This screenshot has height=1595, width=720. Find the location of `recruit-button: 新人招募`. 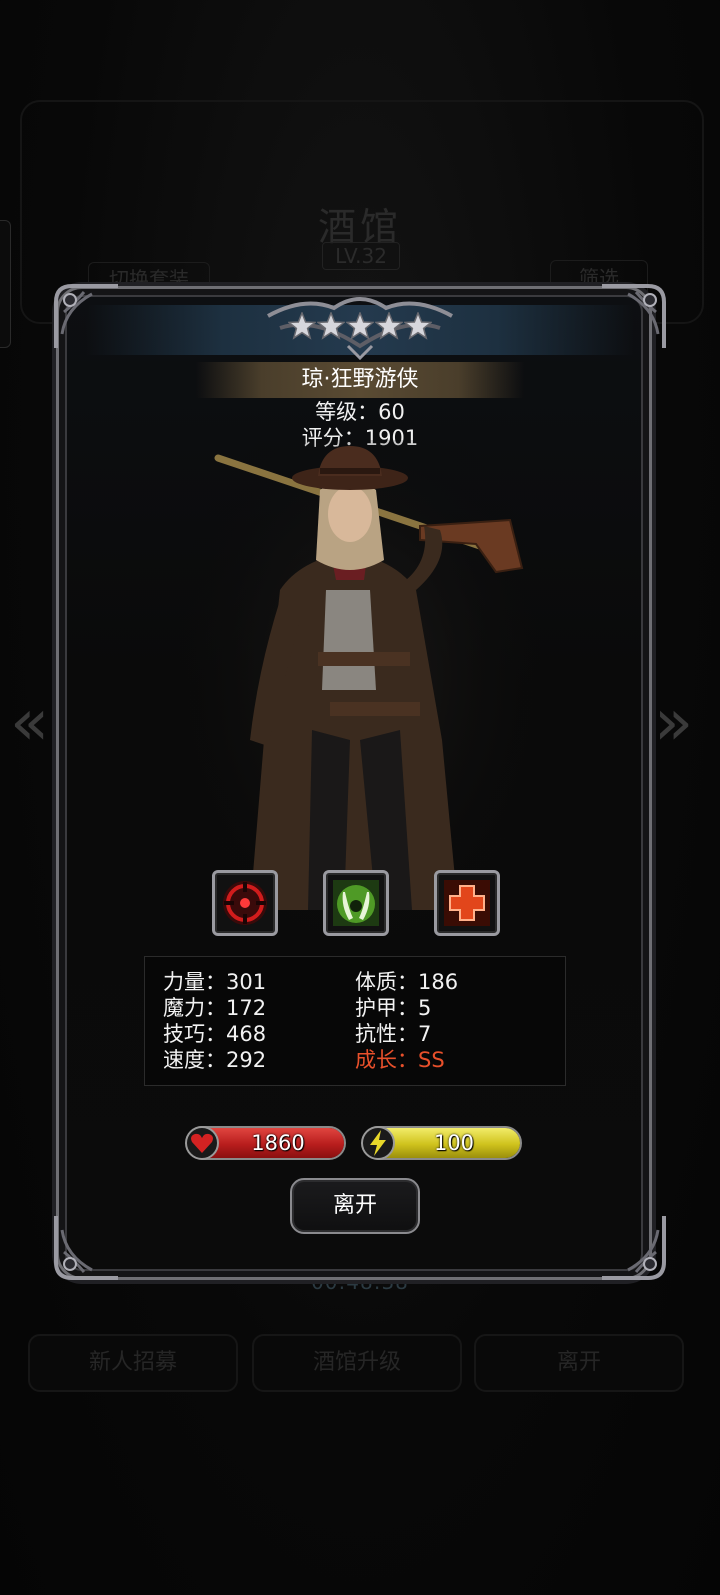

recruit-button: 新人招募 is located at coordinates (133, 1363).